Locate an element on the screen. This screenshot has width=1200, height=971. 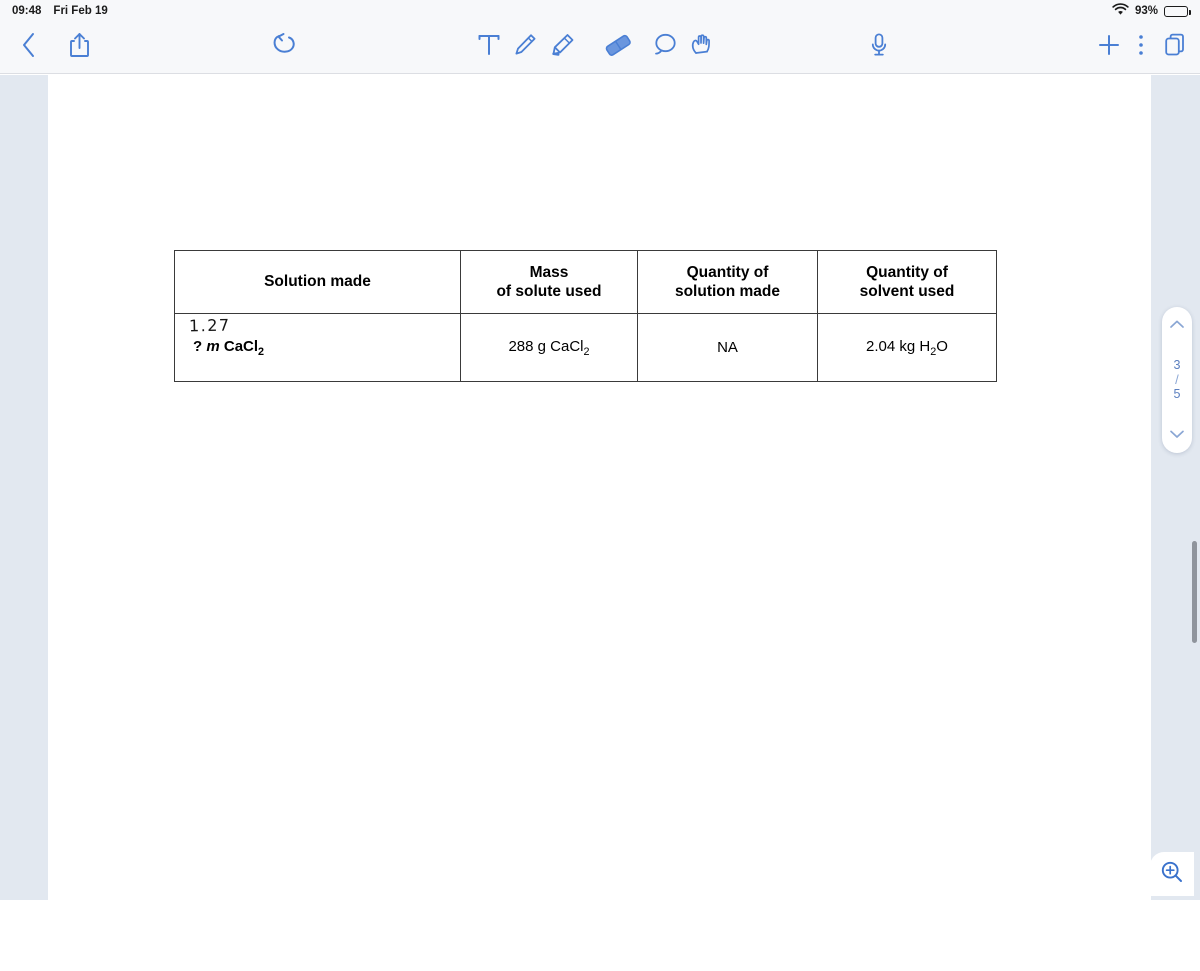
mass-value: 288 g CaCl is located at coordinates (546, 346).